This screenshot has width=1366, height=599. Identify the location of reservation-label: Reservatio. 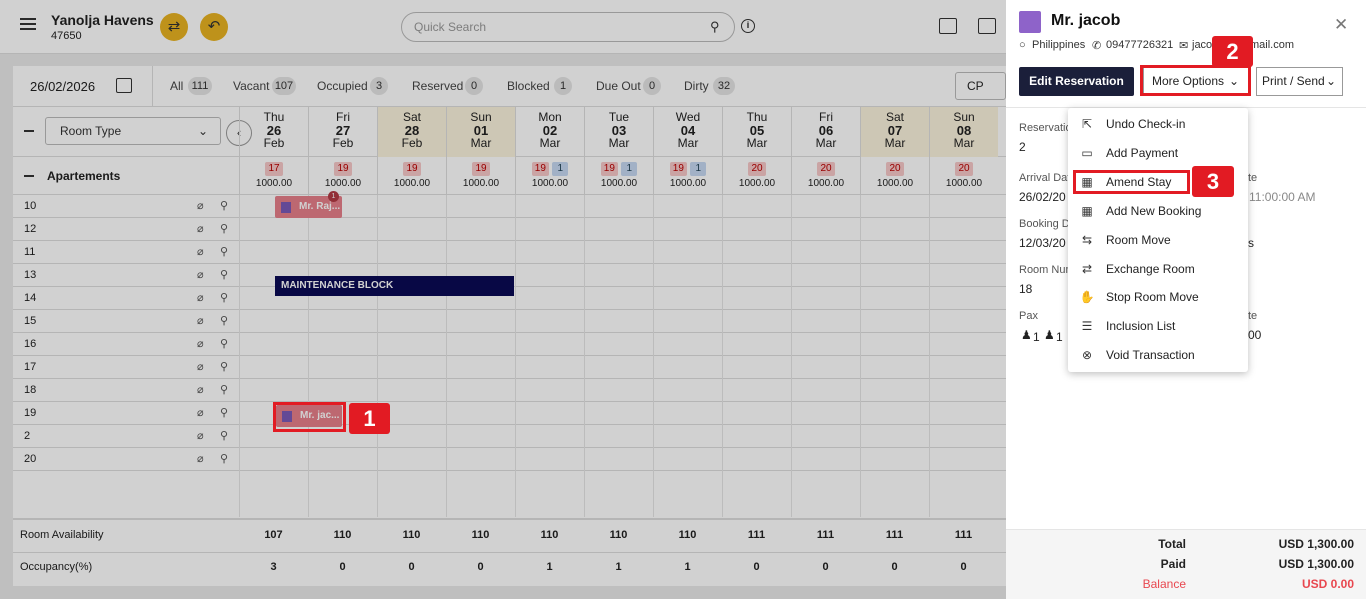
(1045, 128).